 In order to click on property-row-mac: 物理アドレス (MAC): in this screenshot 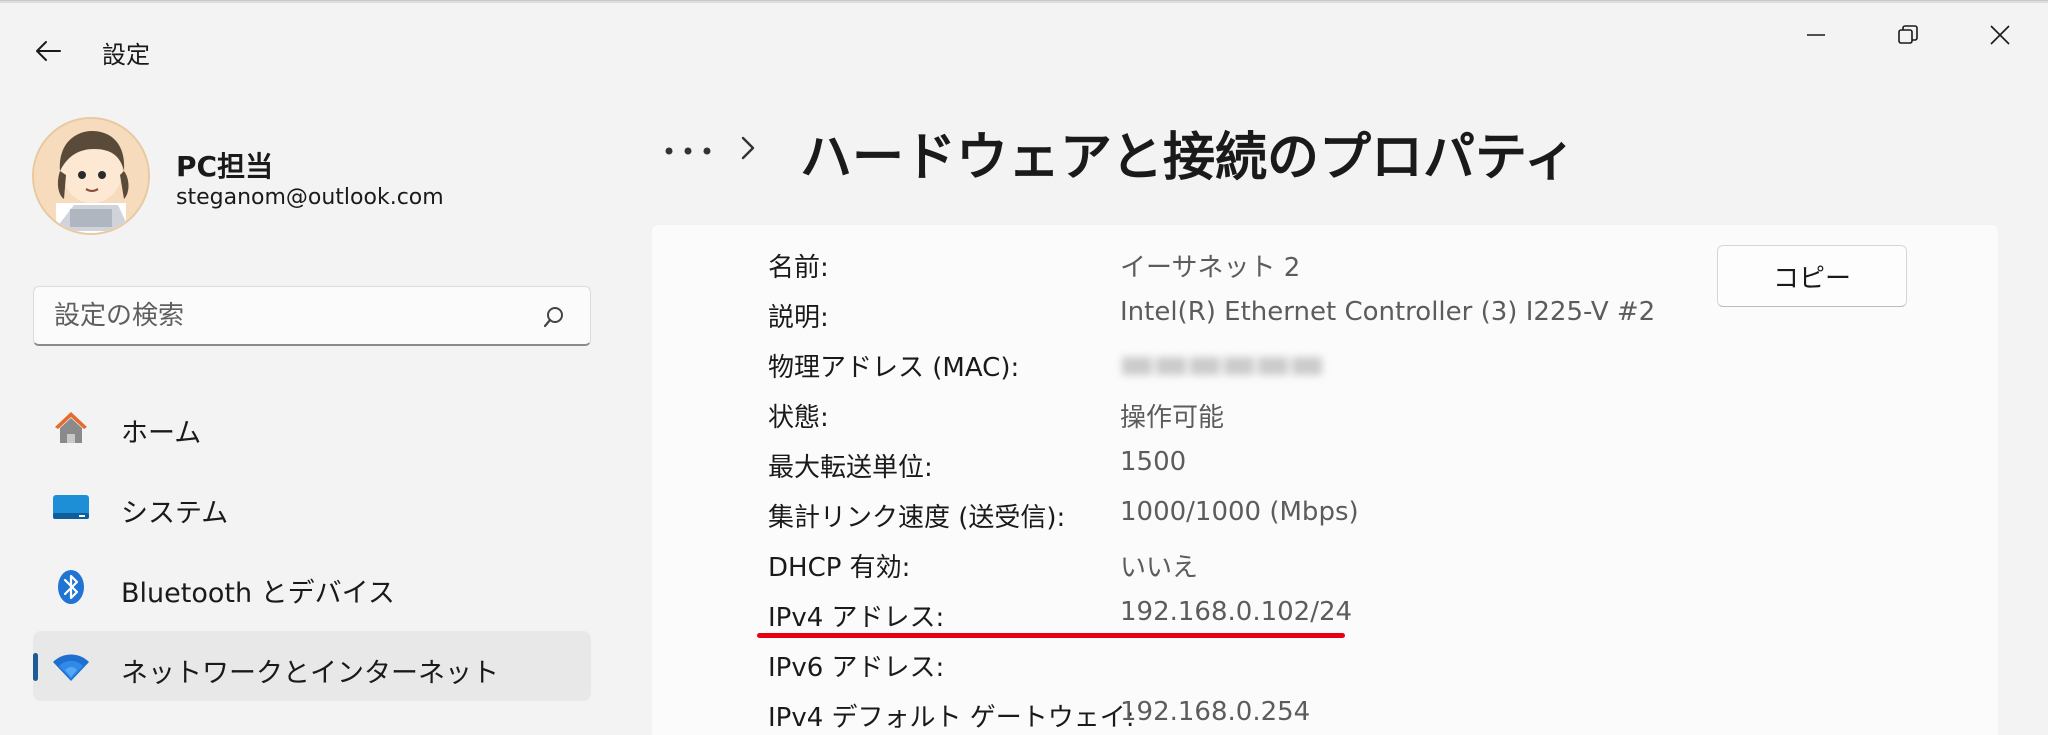, I will do `click(1325, 364)`.